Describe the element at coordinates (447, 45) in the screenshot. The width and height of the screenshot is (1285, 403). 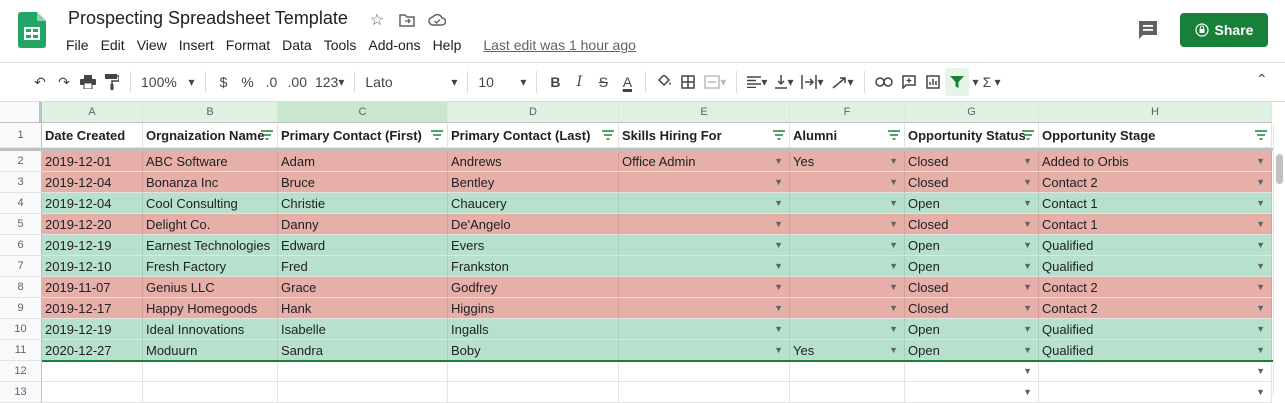
I see `menu-help: Help` at that location.